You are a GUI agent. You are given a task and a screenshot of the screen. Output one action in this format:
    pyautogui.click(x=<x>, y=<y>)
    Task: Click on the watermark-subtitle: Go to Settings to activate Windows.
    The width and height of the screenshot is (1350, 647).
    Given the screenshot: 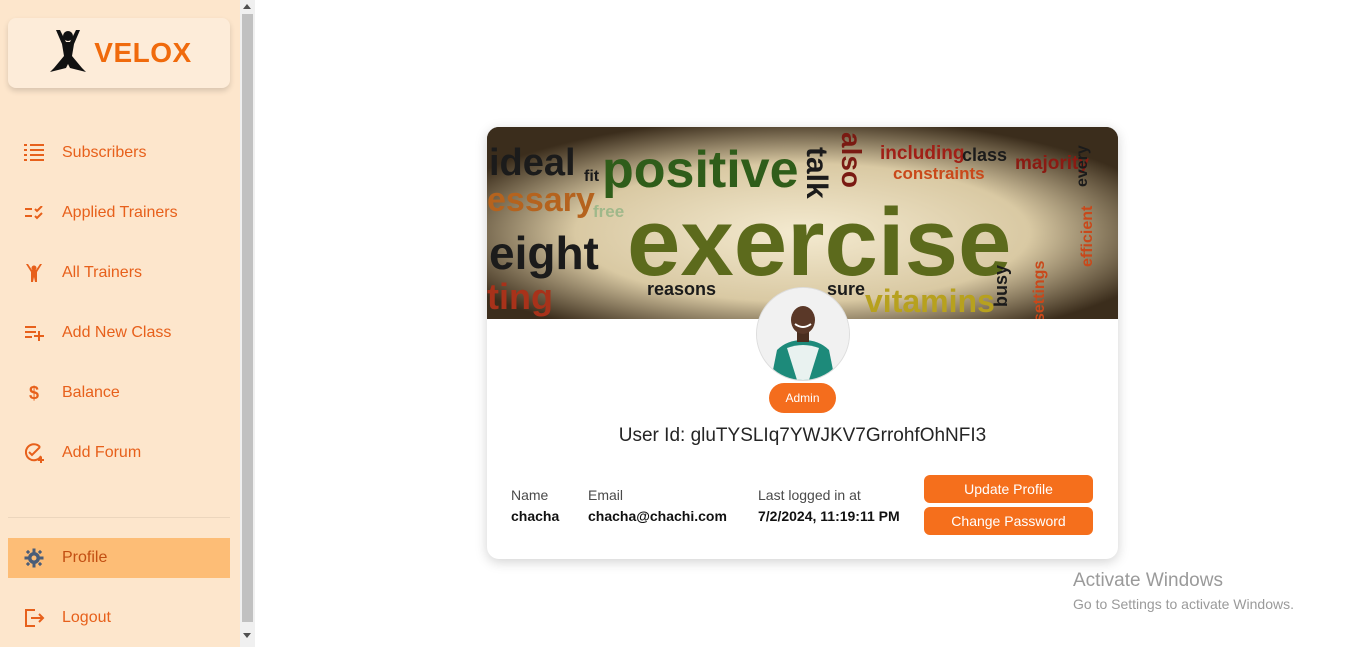 What is the action you would take?
    pyautogui.click(x=1183, y=604)
    